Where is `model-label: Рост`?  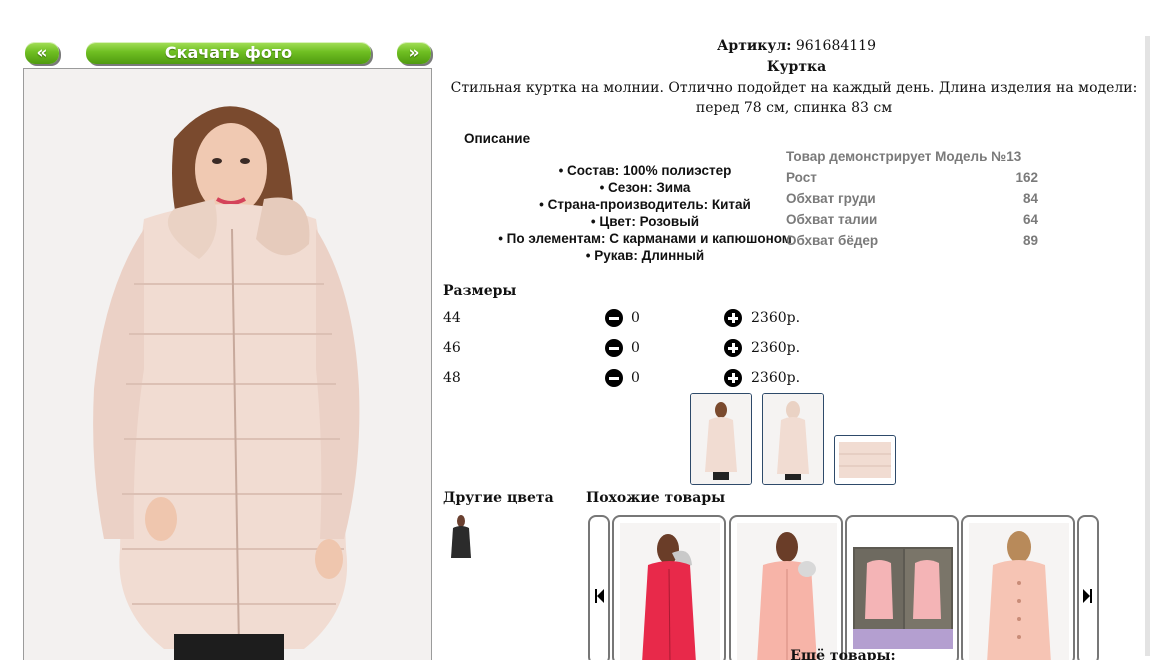 model-label: Рост is located at coordinates (801, 177).